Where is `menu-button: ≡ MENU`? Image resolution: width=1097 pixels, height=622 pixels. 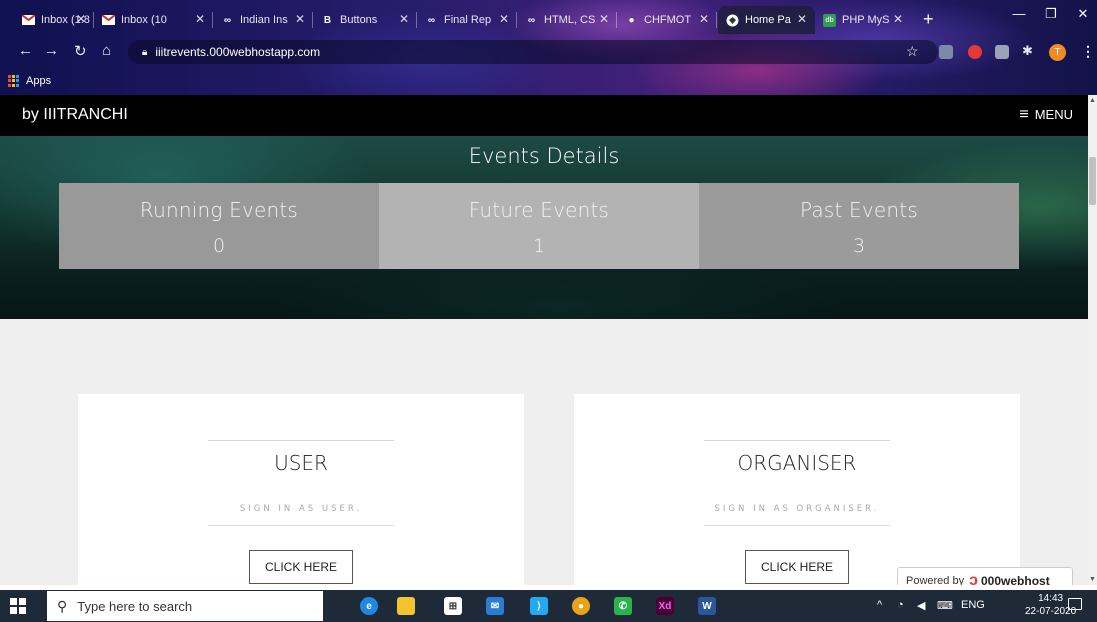 menu-button: ≡ MENU is located at coordinates (1046, 115).